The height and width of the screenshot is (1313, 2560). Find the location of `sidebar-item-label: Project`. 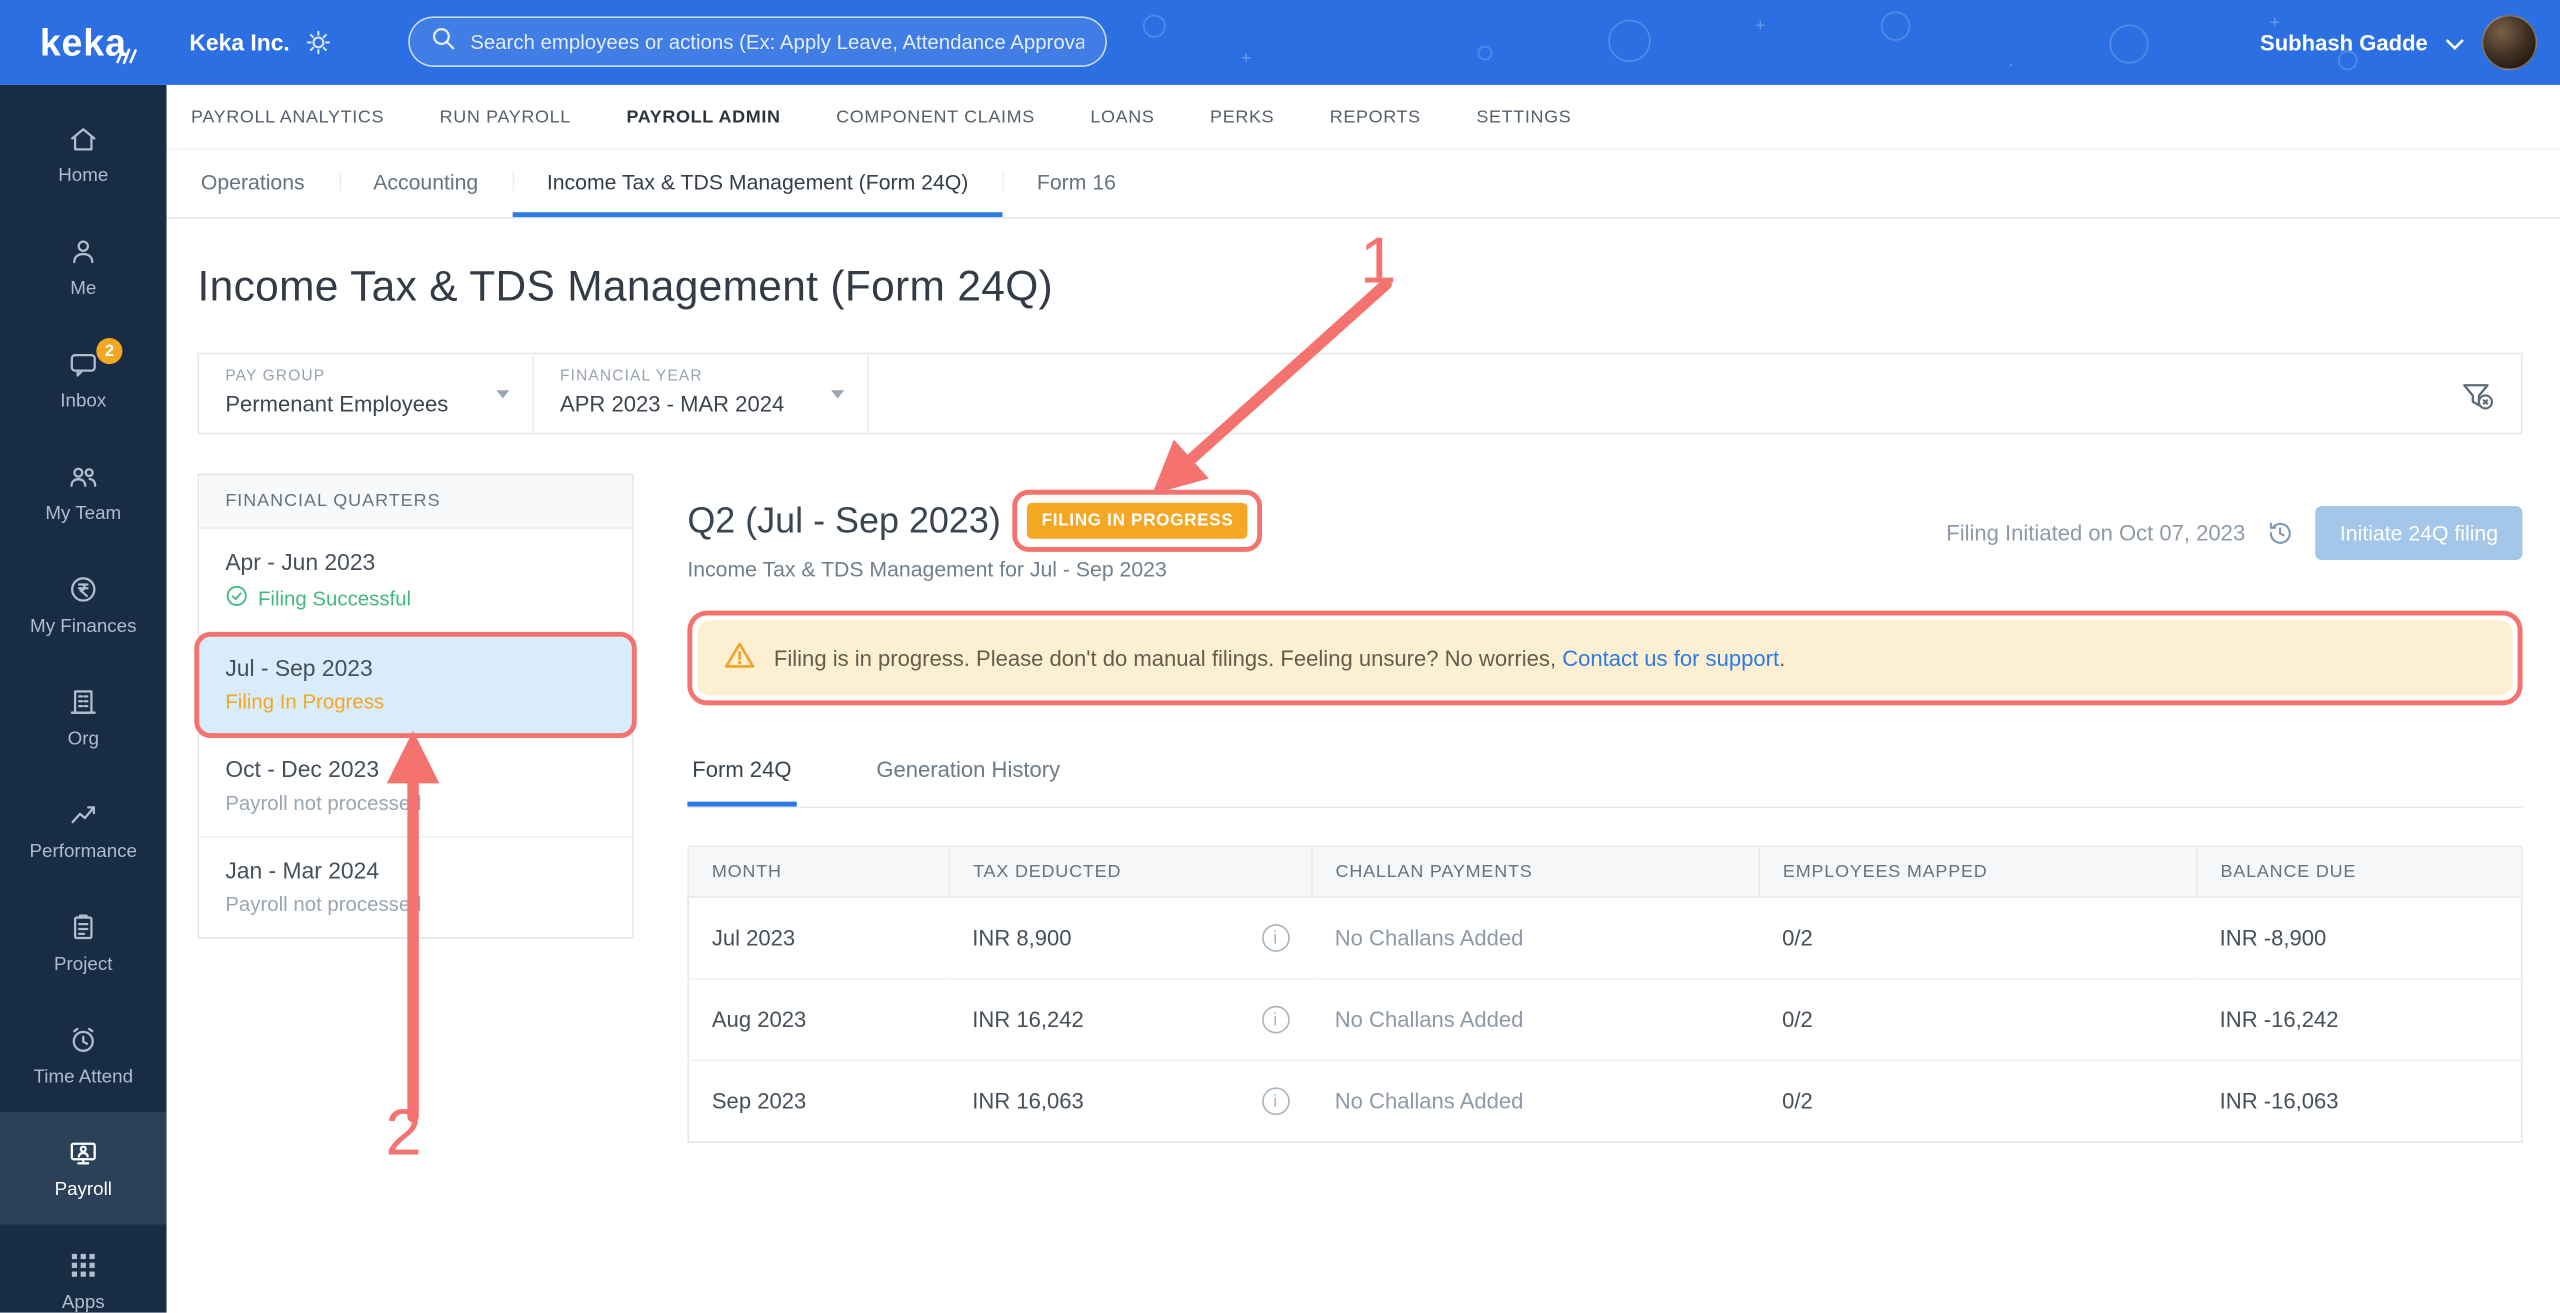

sidebar-item-label: Project is located at coordinates (83, 965).